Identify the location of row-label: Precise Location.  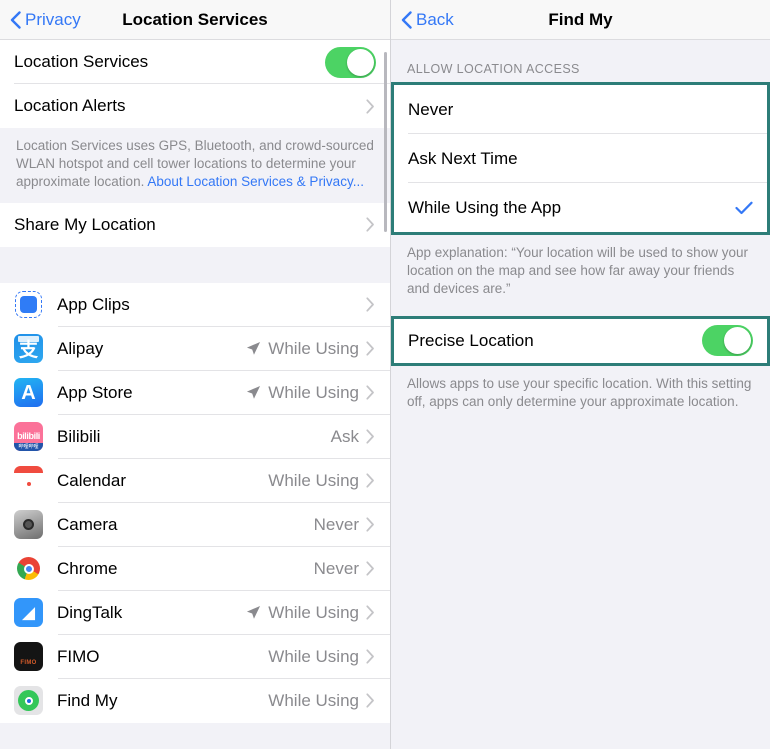
(471, 340).